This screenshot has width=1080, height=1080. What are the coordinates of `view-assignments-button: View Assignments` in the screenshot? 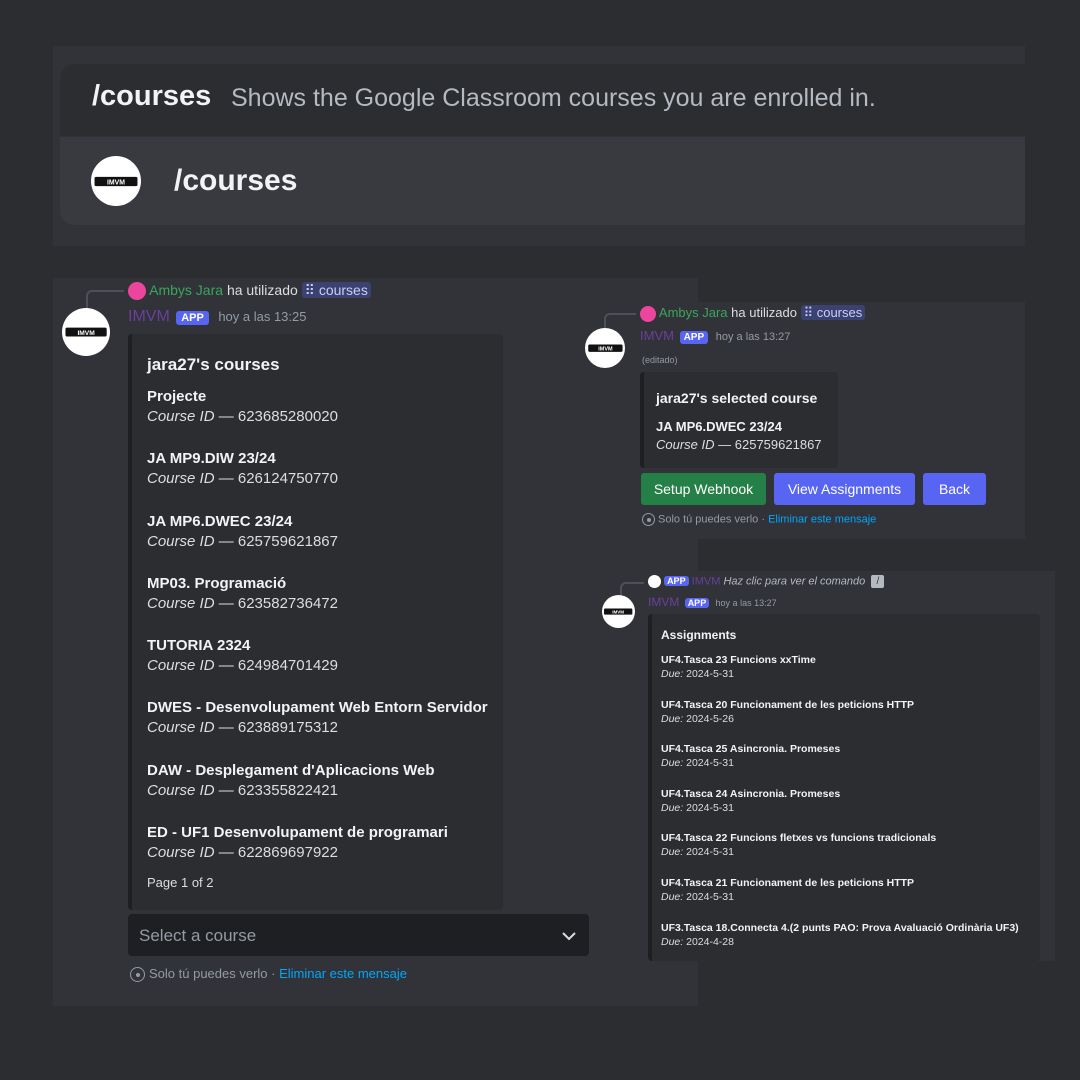 It's located at (844, 489).